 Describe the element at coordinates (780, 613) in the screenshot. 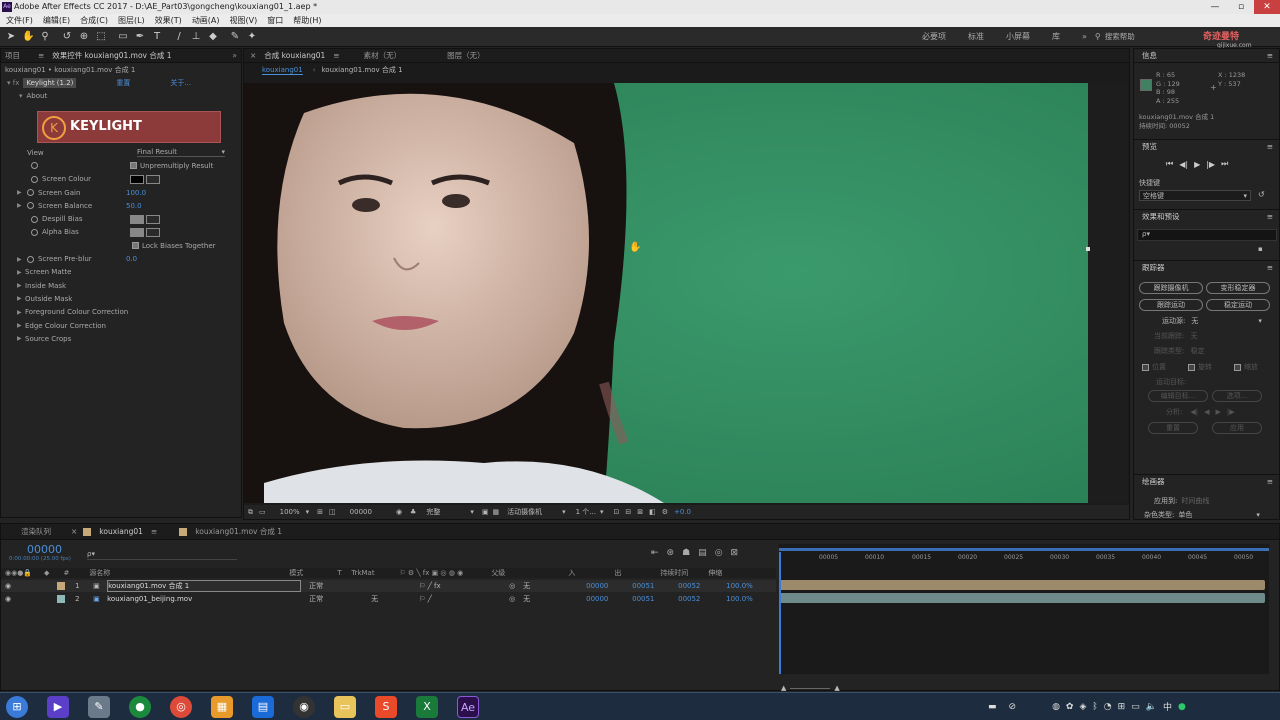

I see `current-time-indicator` at that location.